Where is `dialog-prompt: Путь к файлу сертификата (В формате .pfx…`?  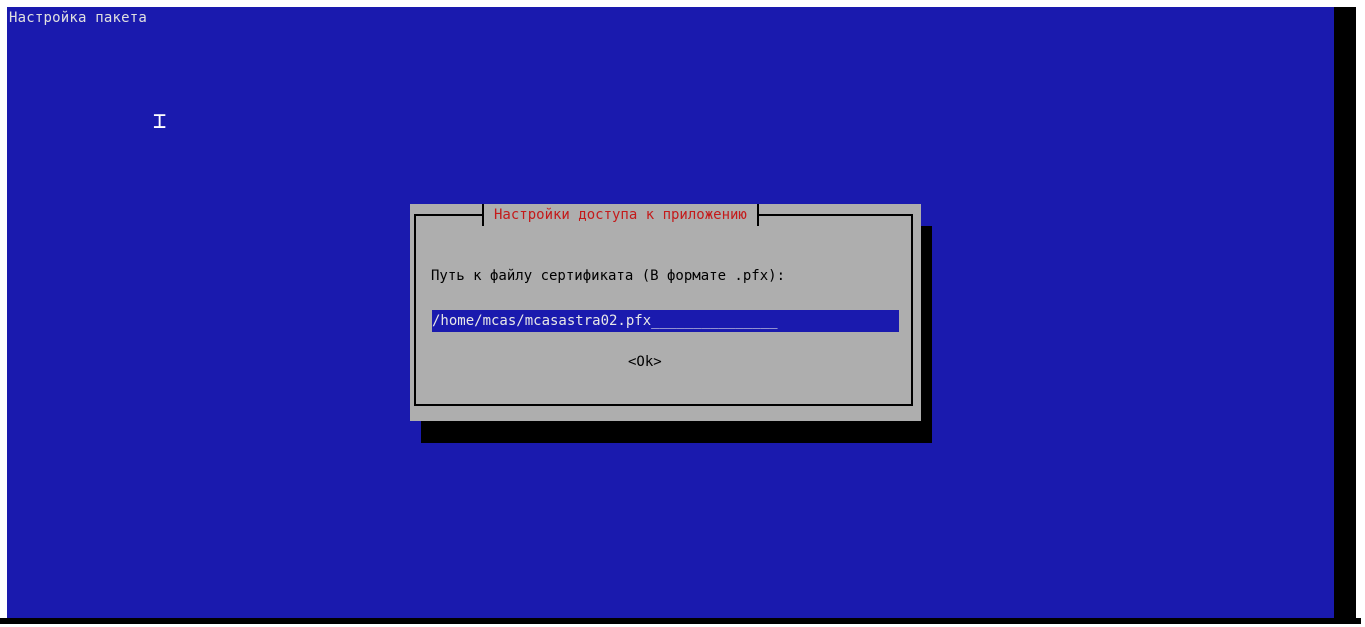 dialog-prompt: Путь к файлу сертификата (В формате .pfx… is located at coordinates (608, 276).